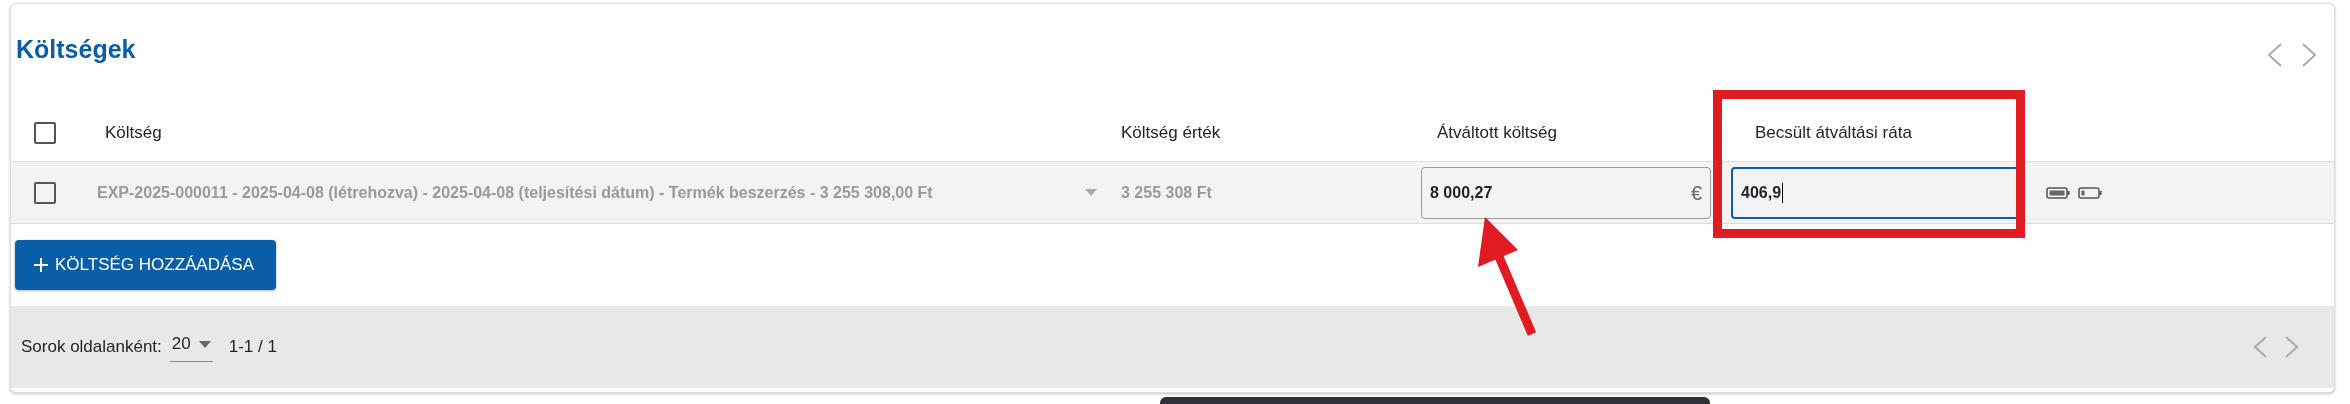  I want to click on previous-icon, so click(2275, 55).